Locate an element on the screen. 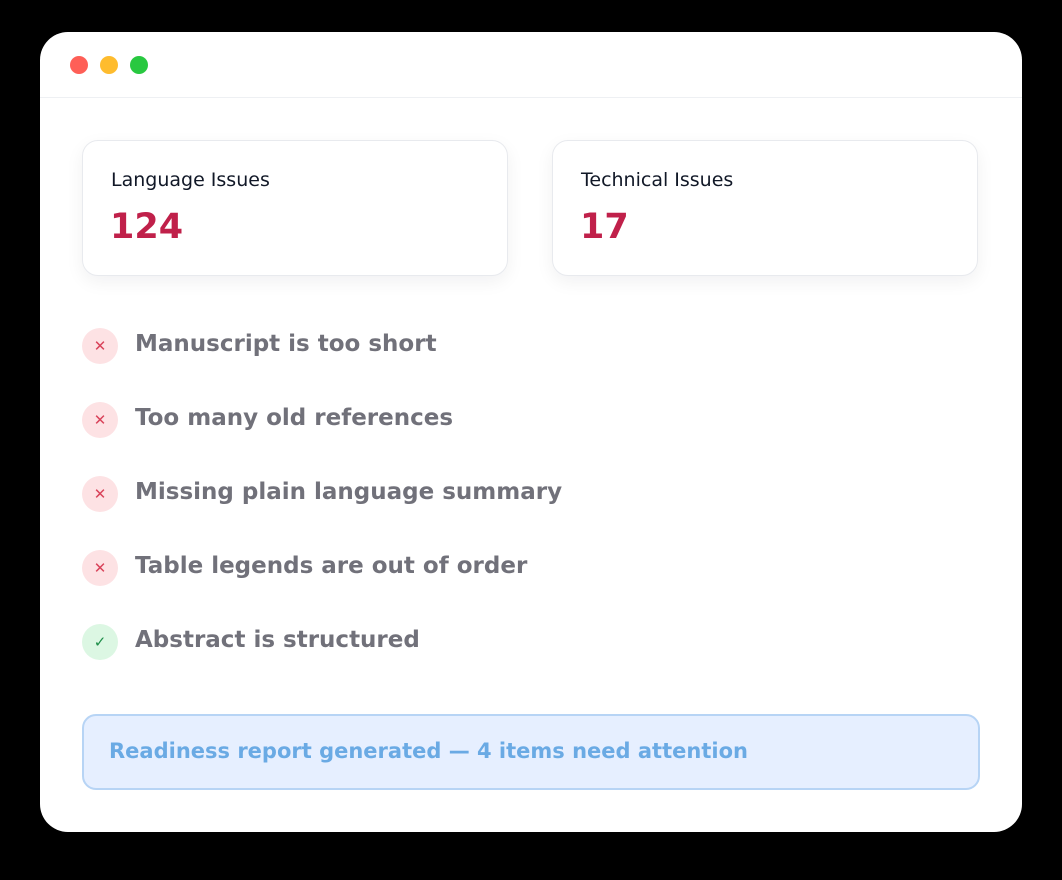 The width and height of the screenshot is (1062, 880). checklist-item-label: Table legends are out of order is located at coordinates (331, 566).